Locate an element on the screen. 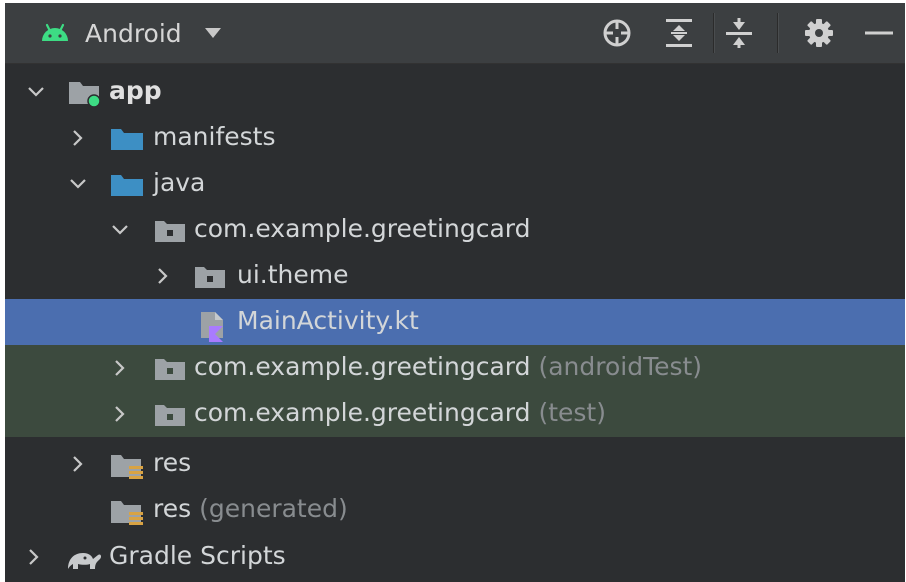 Image resolution: width=906 pixels, height=582 pixels. locate-icon is located at coordinates (617, 33).